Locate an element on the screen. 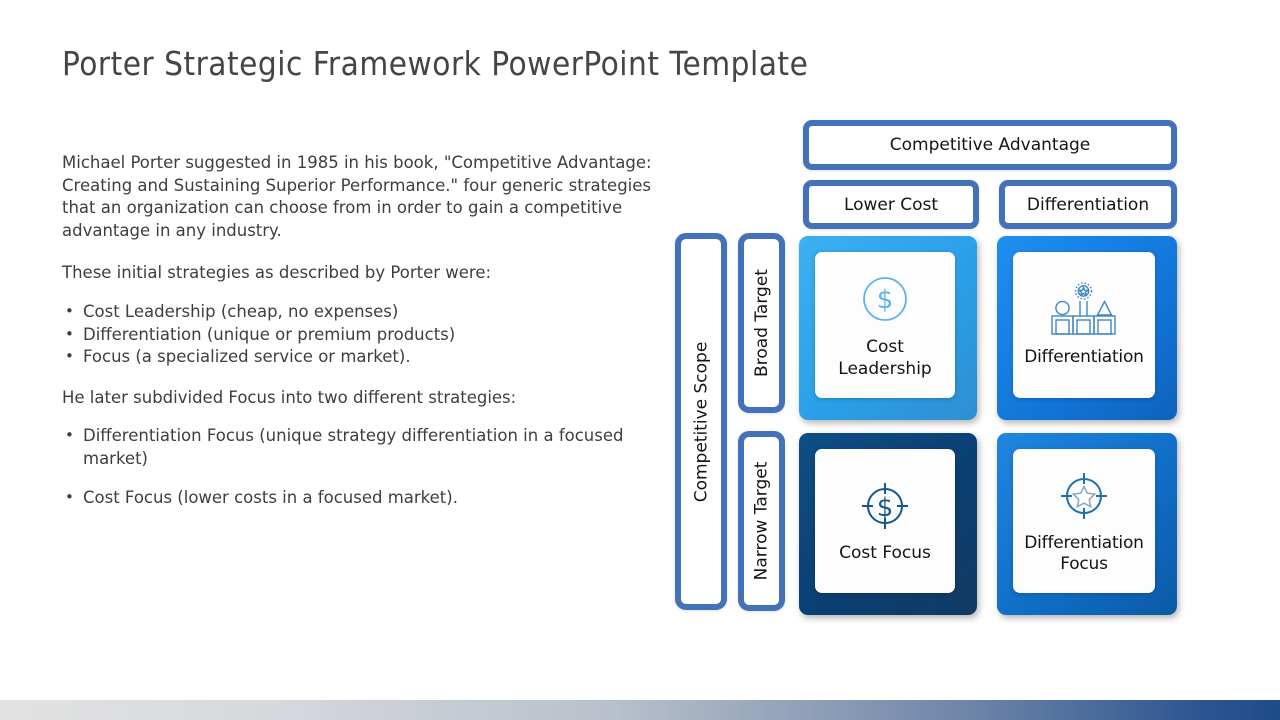 This screenshot has height=720, width=1280. quadrant-cost-leadership-card: $ Cost Leadership is located at coordinates (885, 325).